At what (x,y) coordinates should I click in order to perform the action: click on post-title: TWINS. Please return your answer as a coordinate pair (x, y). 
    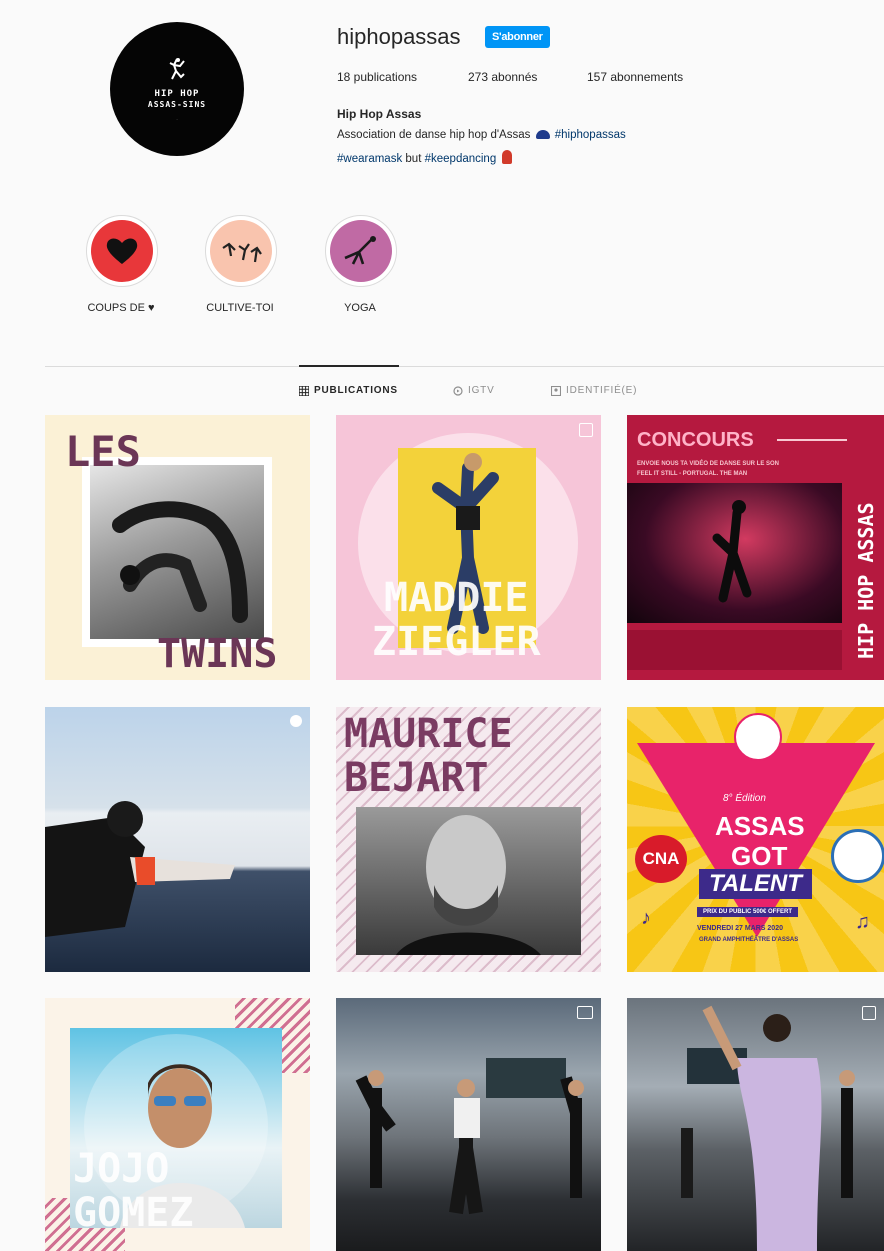
    Looking at the image, I should click on (217, 654).